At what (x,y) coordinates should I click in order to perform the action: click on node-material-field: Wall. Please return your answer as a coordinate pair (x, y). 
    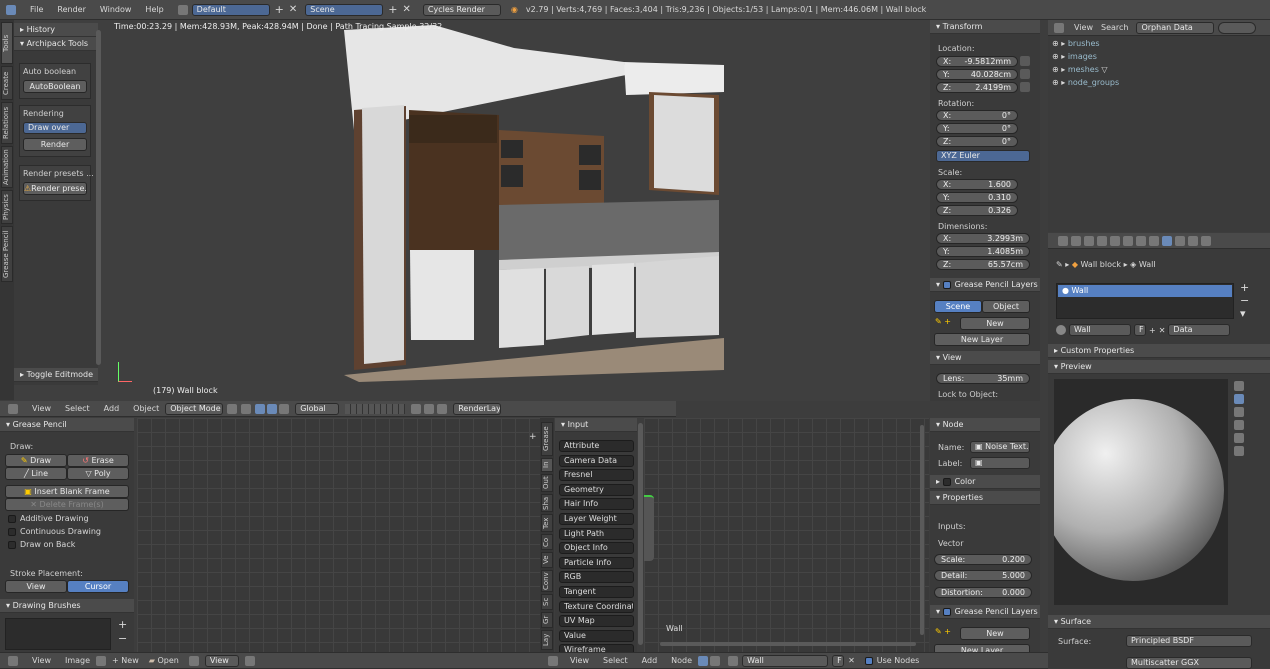
    Looking at the image, I should click on (785, 660).